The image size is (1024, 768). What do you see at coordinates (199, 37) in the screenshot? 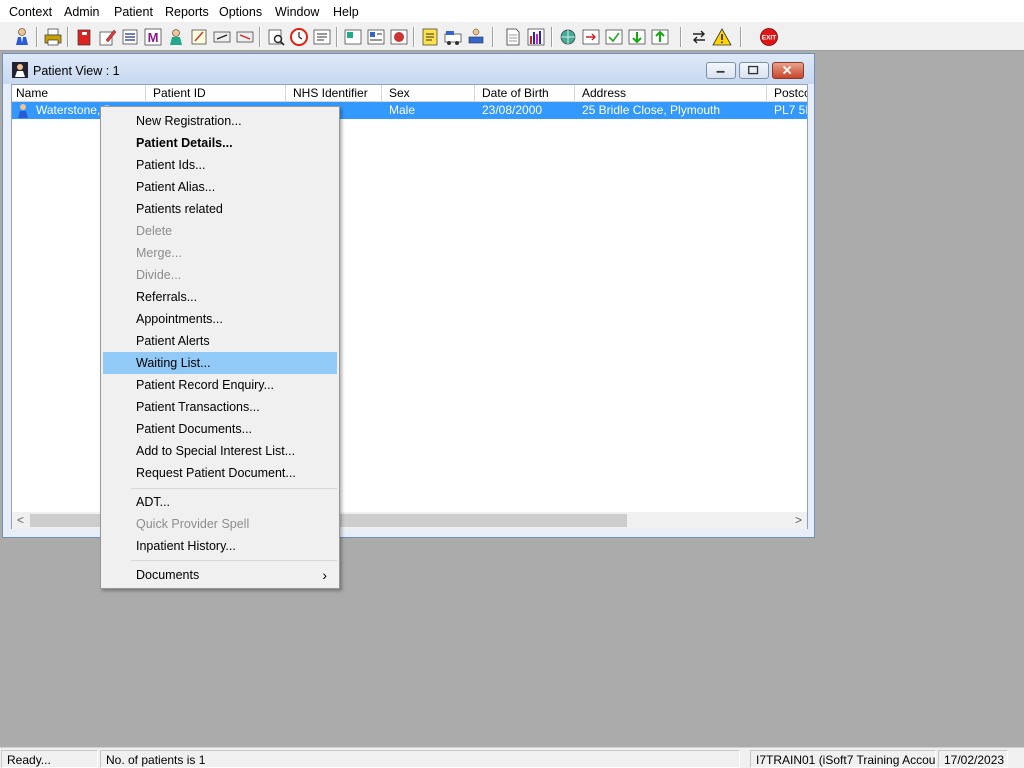
I see `notes-icon` at bounding box center [199, 37].